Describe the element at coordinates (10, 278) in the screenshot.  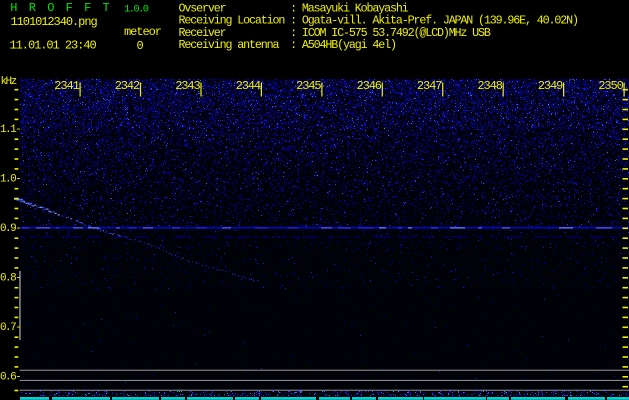
I see `svg-text: 0.8-` at that location.